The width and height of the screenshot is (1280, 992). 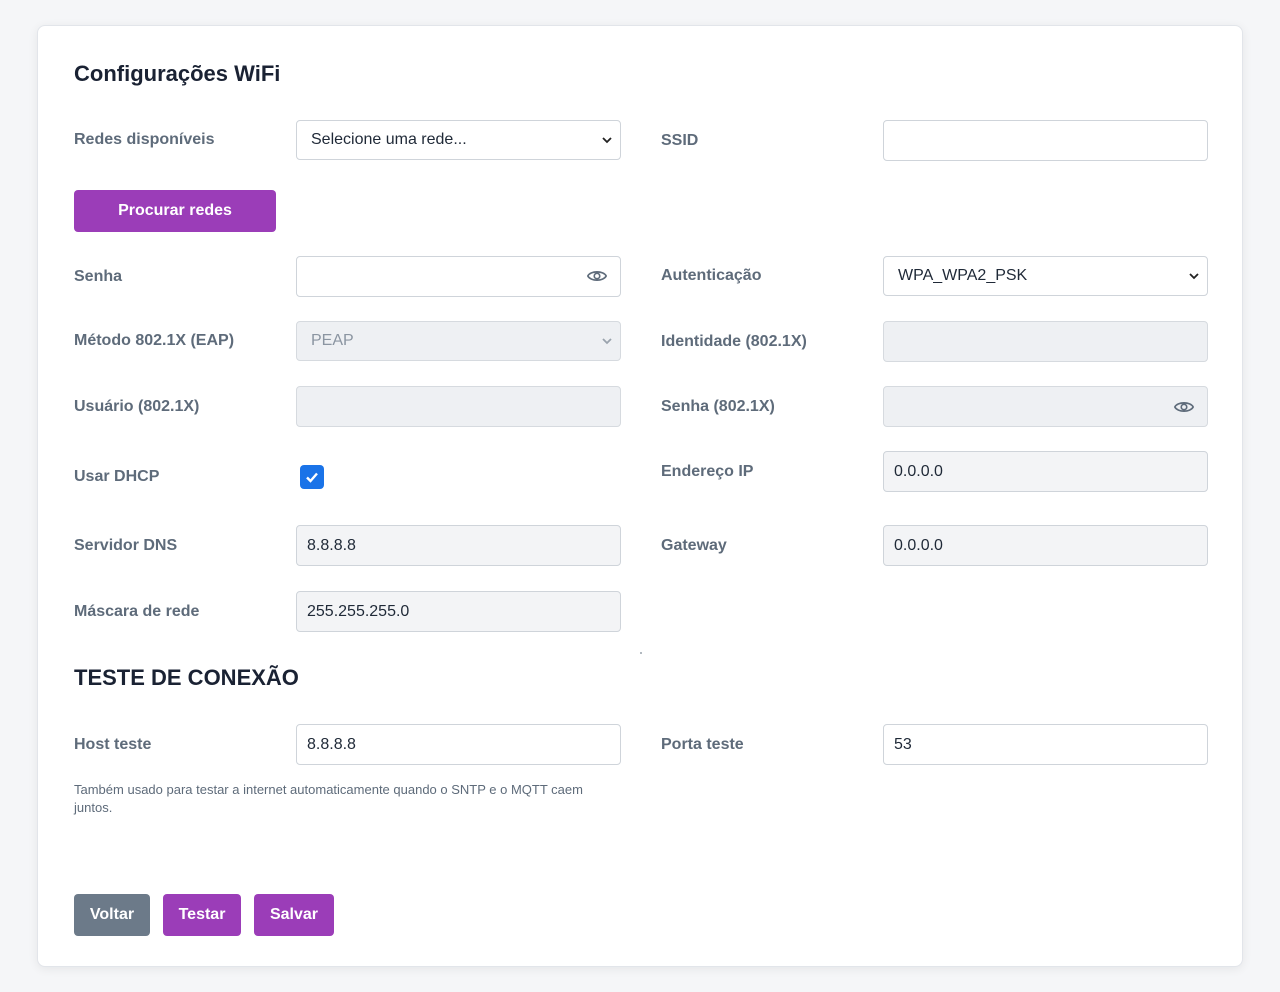 What do you see at coordinates (1045, 744) in the screenshot?
I see `test-port-input` at bounding box center [1045, 744].